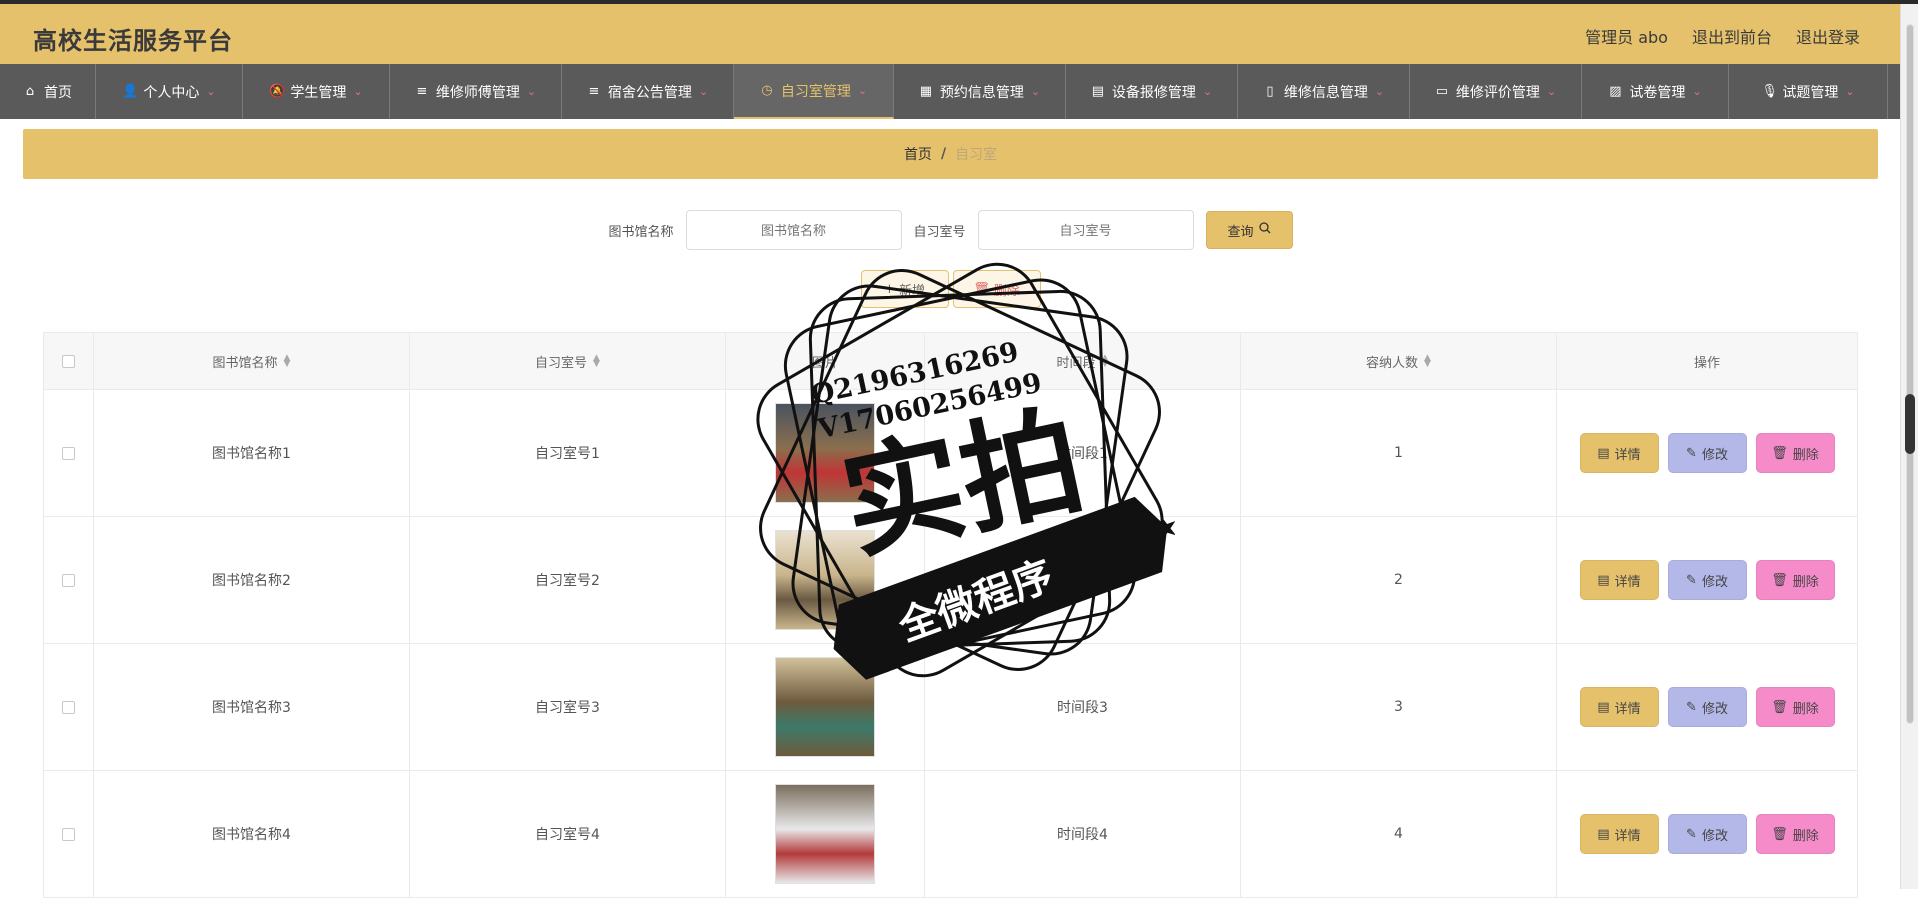 This screenshot has width=1918, height=898. Describe the element at coordinates (1706, 363) in the screenshot. I see `header-ops-label: 操作` at that location.